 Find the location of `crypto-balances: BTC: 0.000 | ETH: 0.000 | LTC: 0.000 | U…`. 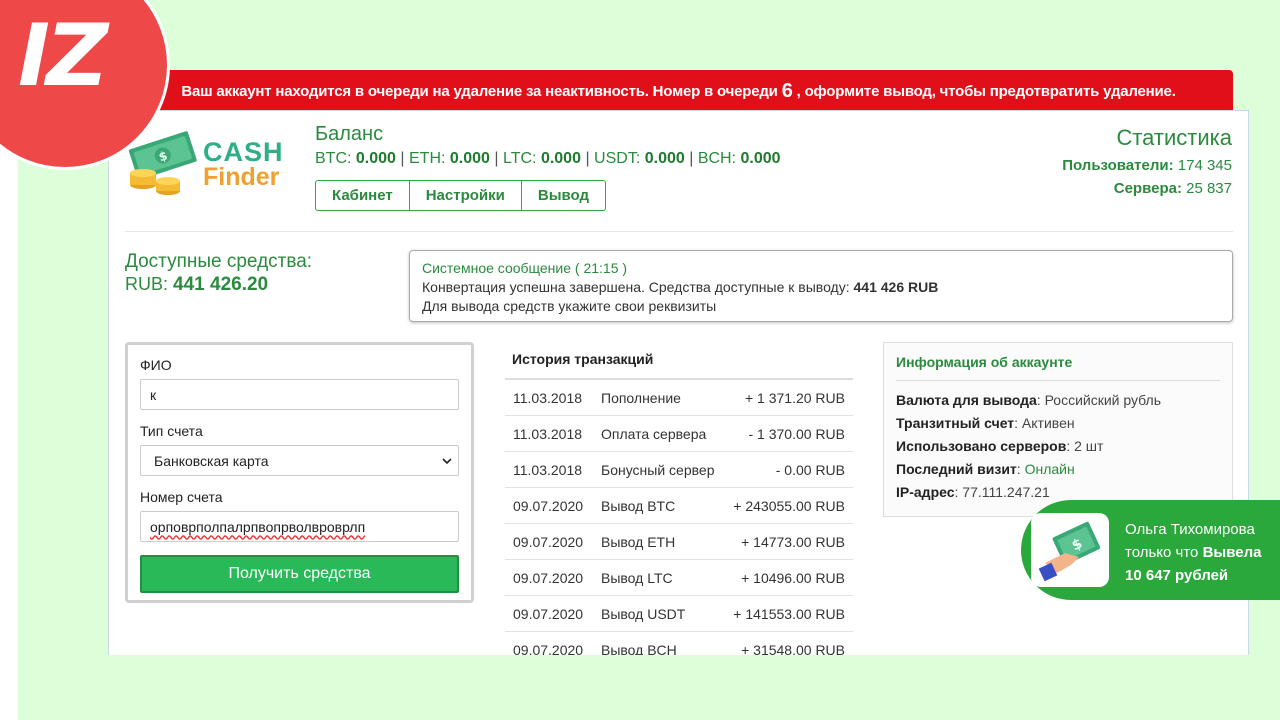

crypto-balances: BTC: 0.000 | ETH: 0.000 | LTC: 0.000 | U… is located at coordinates (548, 158).